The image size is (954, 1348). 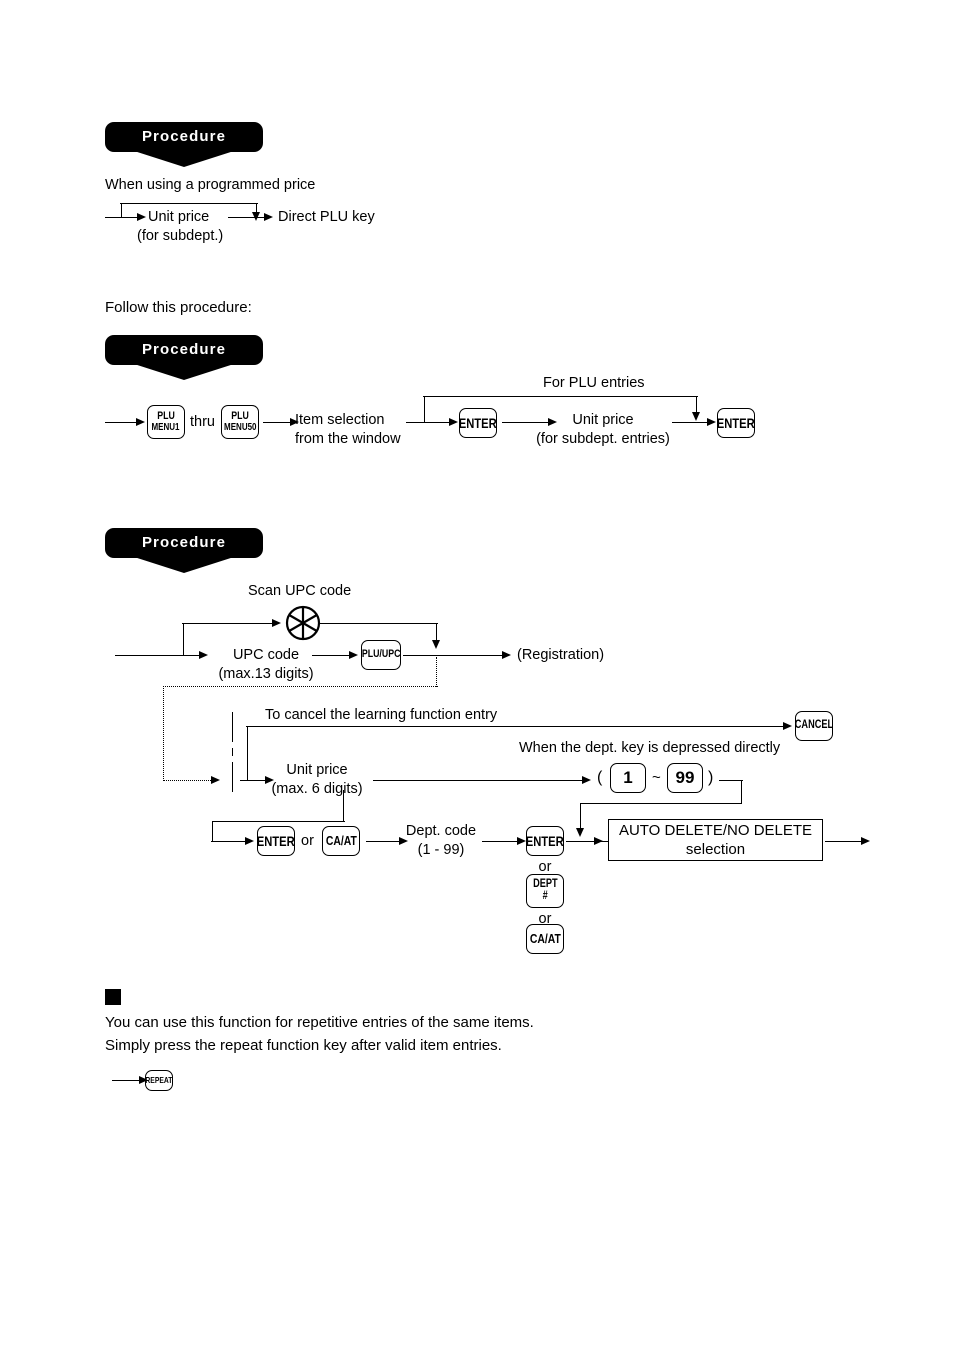 What do you see at coordinates (210, 185) in the screenshot?
I see `section1-note: When using a programmed price` at bounding box center [210, 185].